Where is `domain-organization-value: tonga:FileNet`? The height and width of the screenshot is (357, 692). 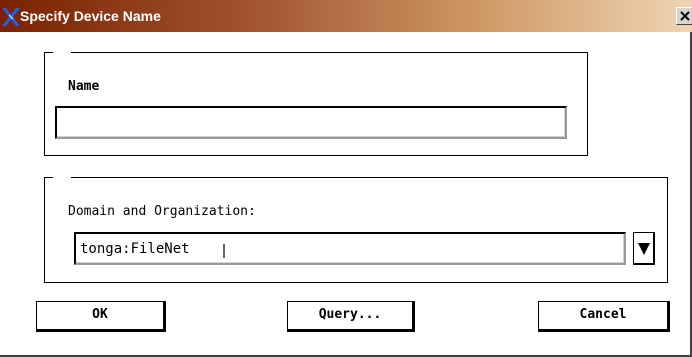
domain-organization-value: tonga:FileNet is located at coordinates (135, 249).